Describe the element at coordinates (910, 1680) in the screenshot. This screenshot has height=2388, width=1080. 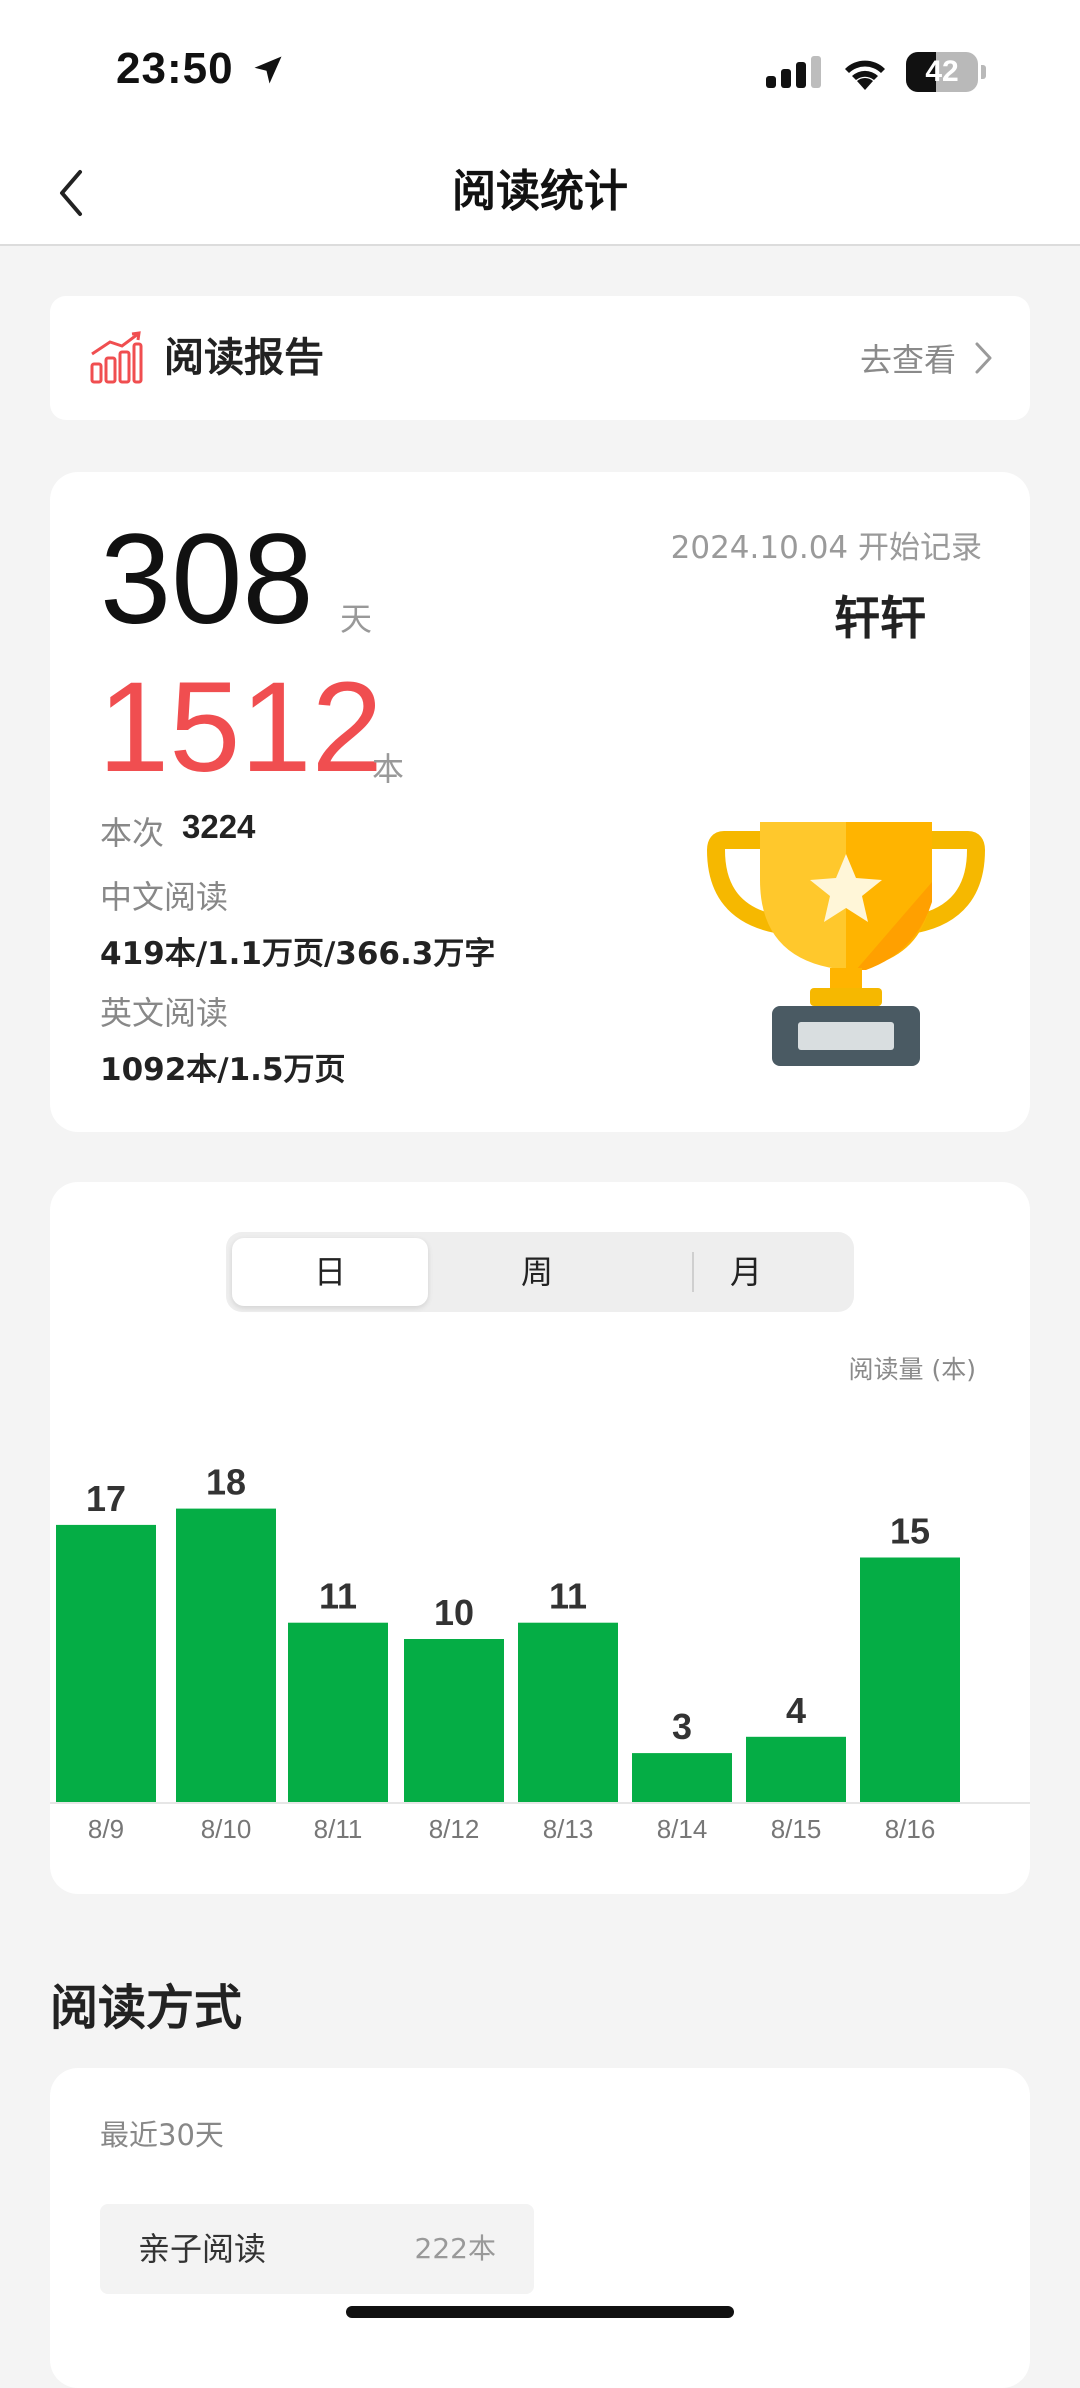
I see `bar-8/16` at that location.